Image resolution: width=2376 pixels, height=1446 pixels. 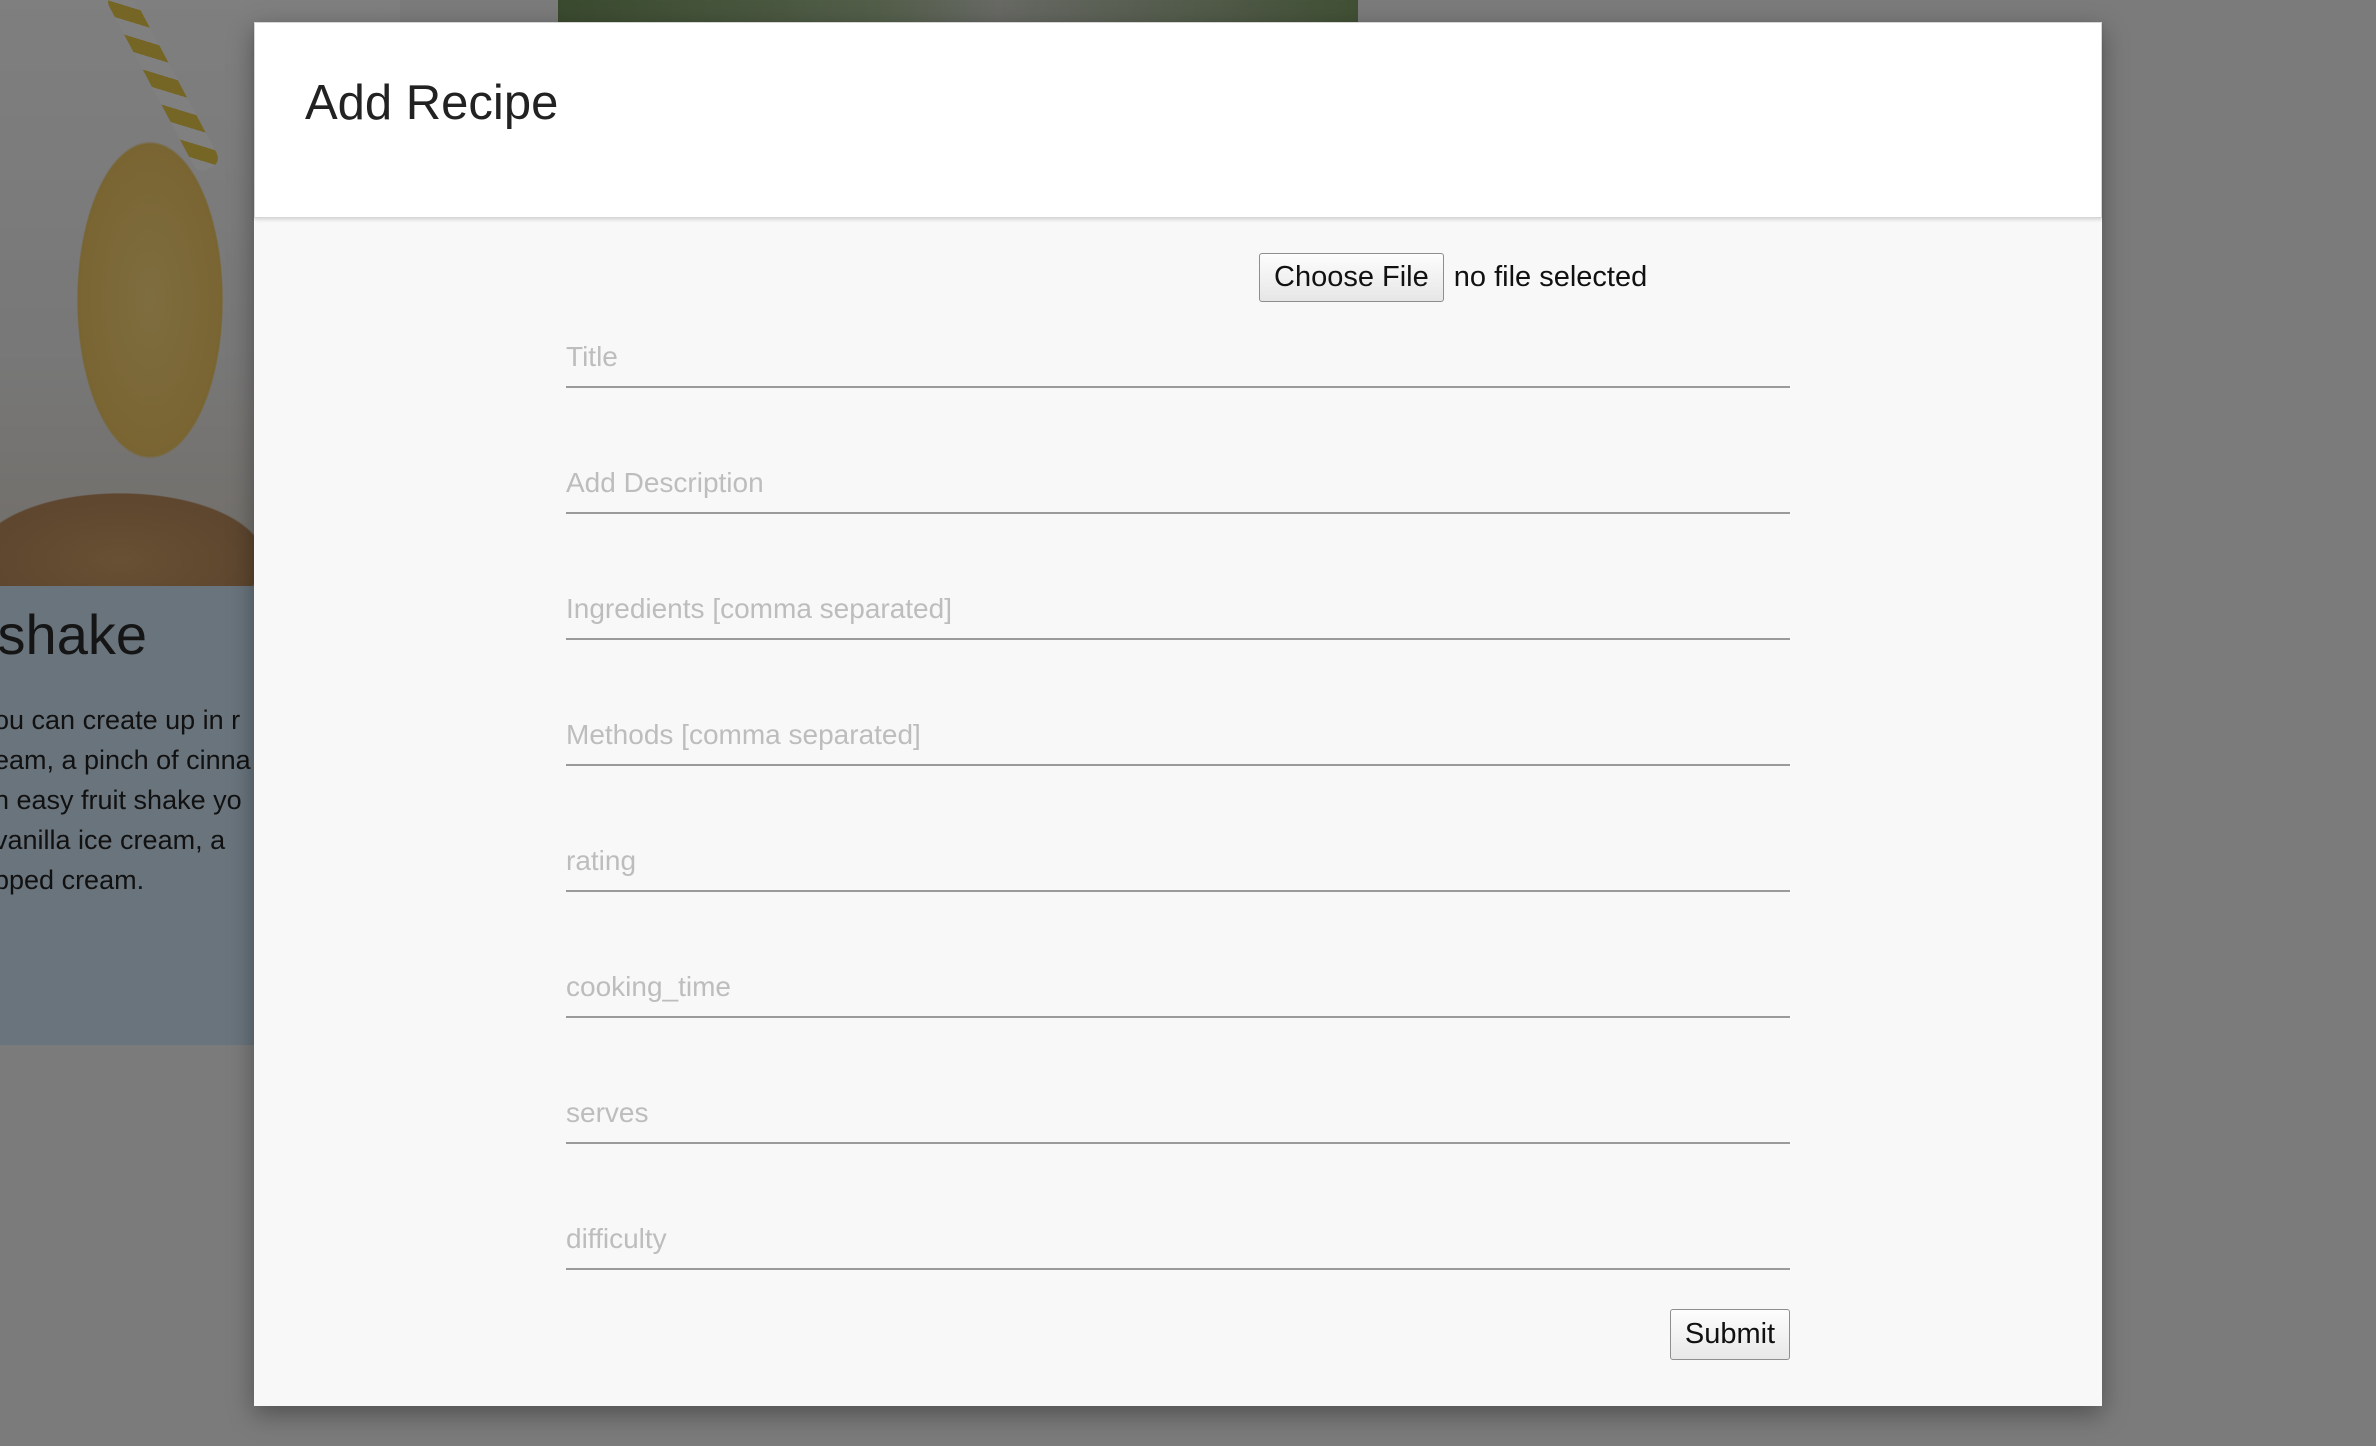 I want to click on modal-title: Add Recipe, so click(x=432, y=103).